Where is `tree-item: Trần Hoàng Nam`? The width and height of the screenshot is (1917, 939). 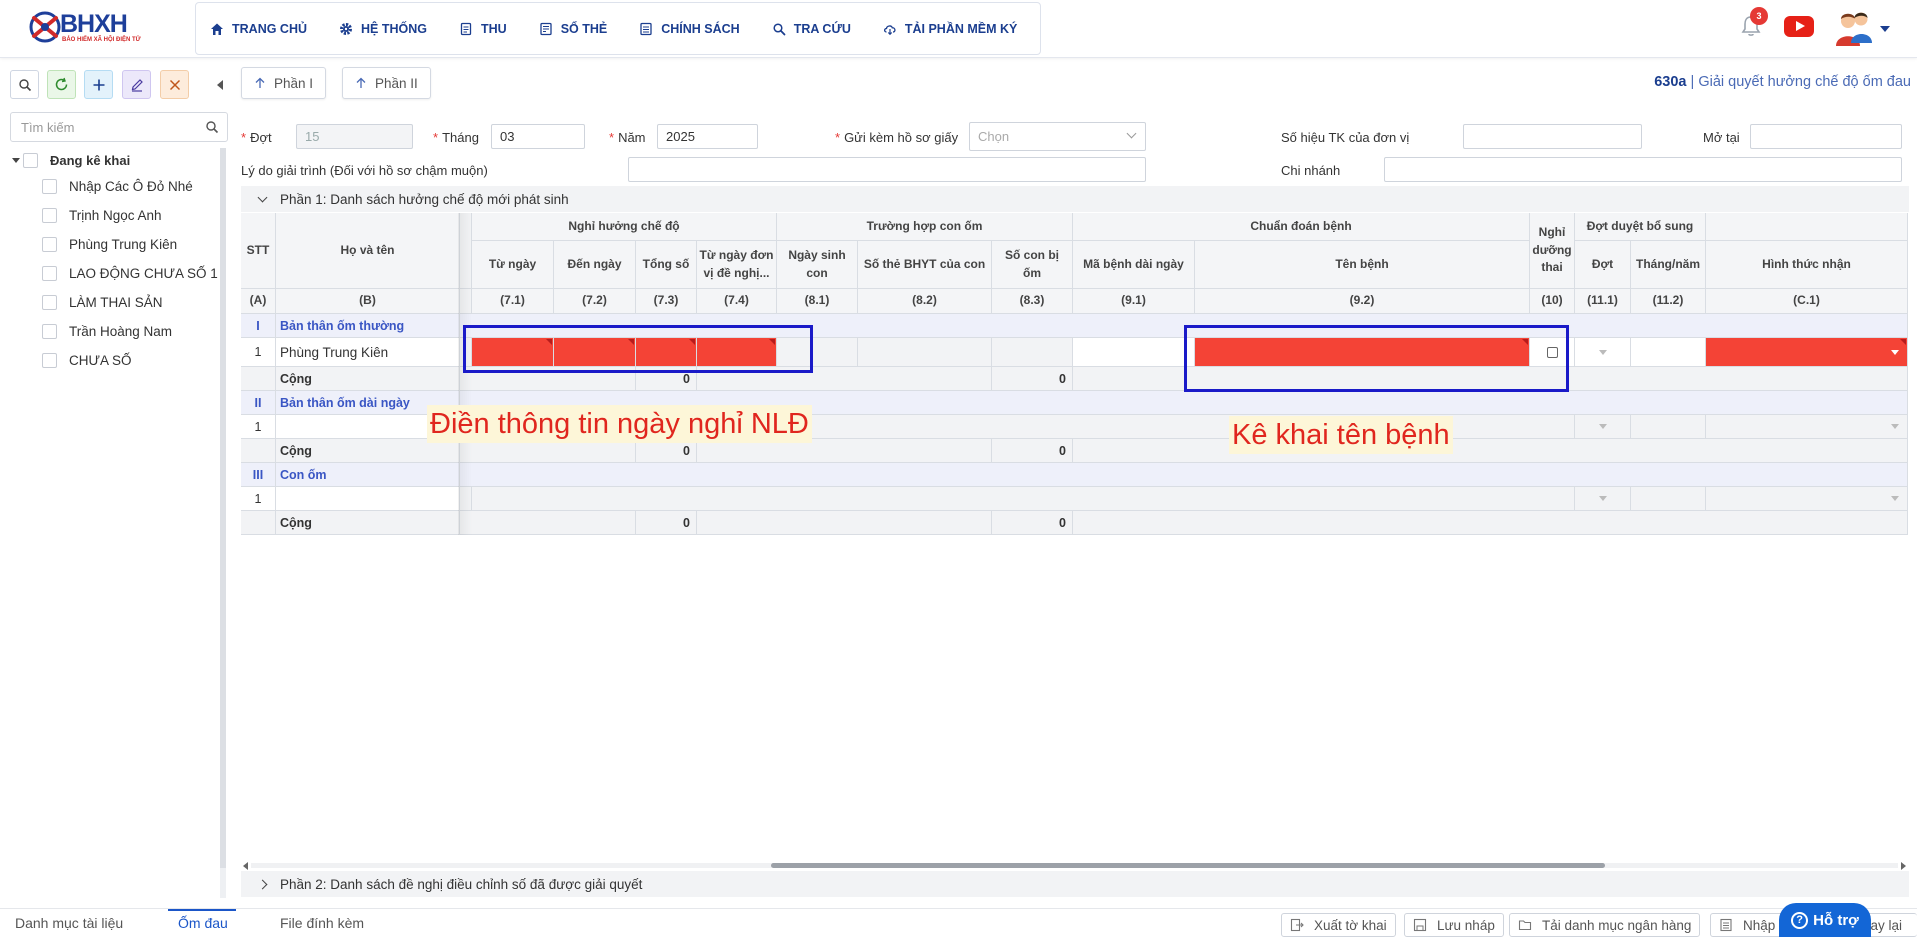 tree-item: Trần Hoàng Nam is located at coordinates (117, 331).